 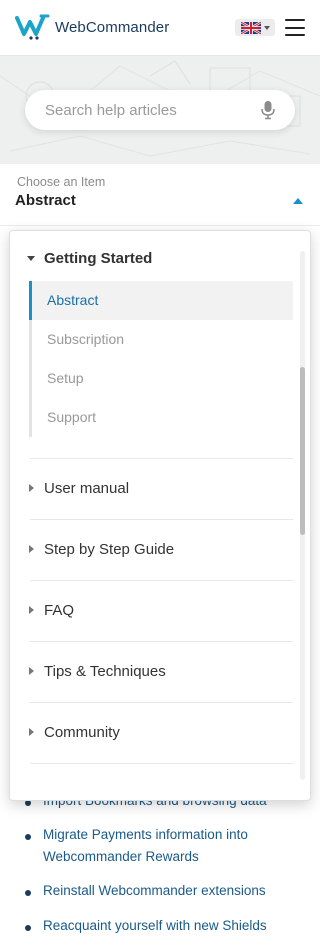 What do you see at coordinates (155, 611) in the screenshot?
I see `category-faq: FAQ` at bounding box center [155, 611].